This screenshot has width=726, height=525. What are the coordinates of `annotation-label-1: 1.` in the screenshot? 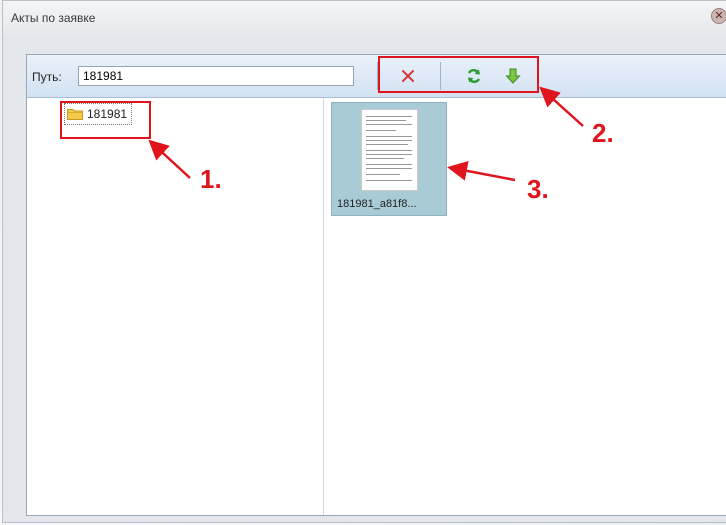 It's located at (211, 179).